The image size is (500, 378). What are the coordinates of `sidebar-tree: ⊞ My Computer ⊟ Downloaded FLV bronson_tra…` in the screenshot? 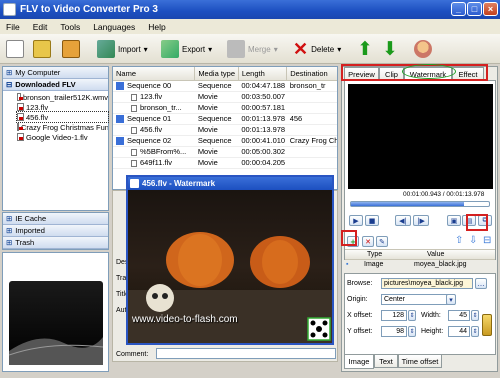 It's located at (55, 138).